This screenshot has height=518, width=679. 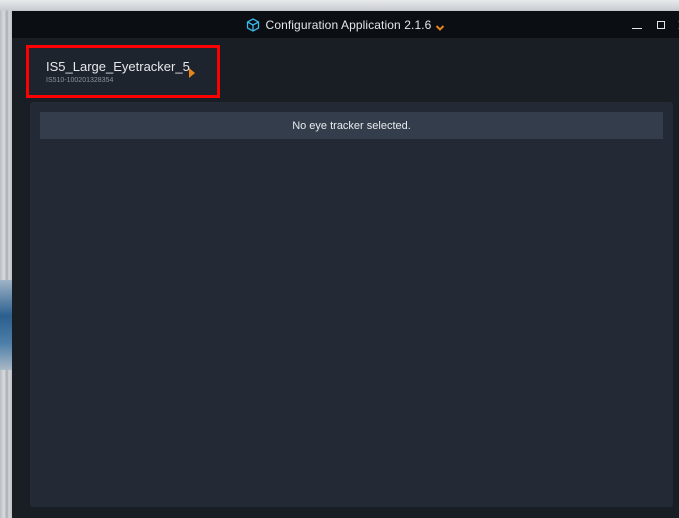 I want to click on cube-icon, so click(x=253, y=24).